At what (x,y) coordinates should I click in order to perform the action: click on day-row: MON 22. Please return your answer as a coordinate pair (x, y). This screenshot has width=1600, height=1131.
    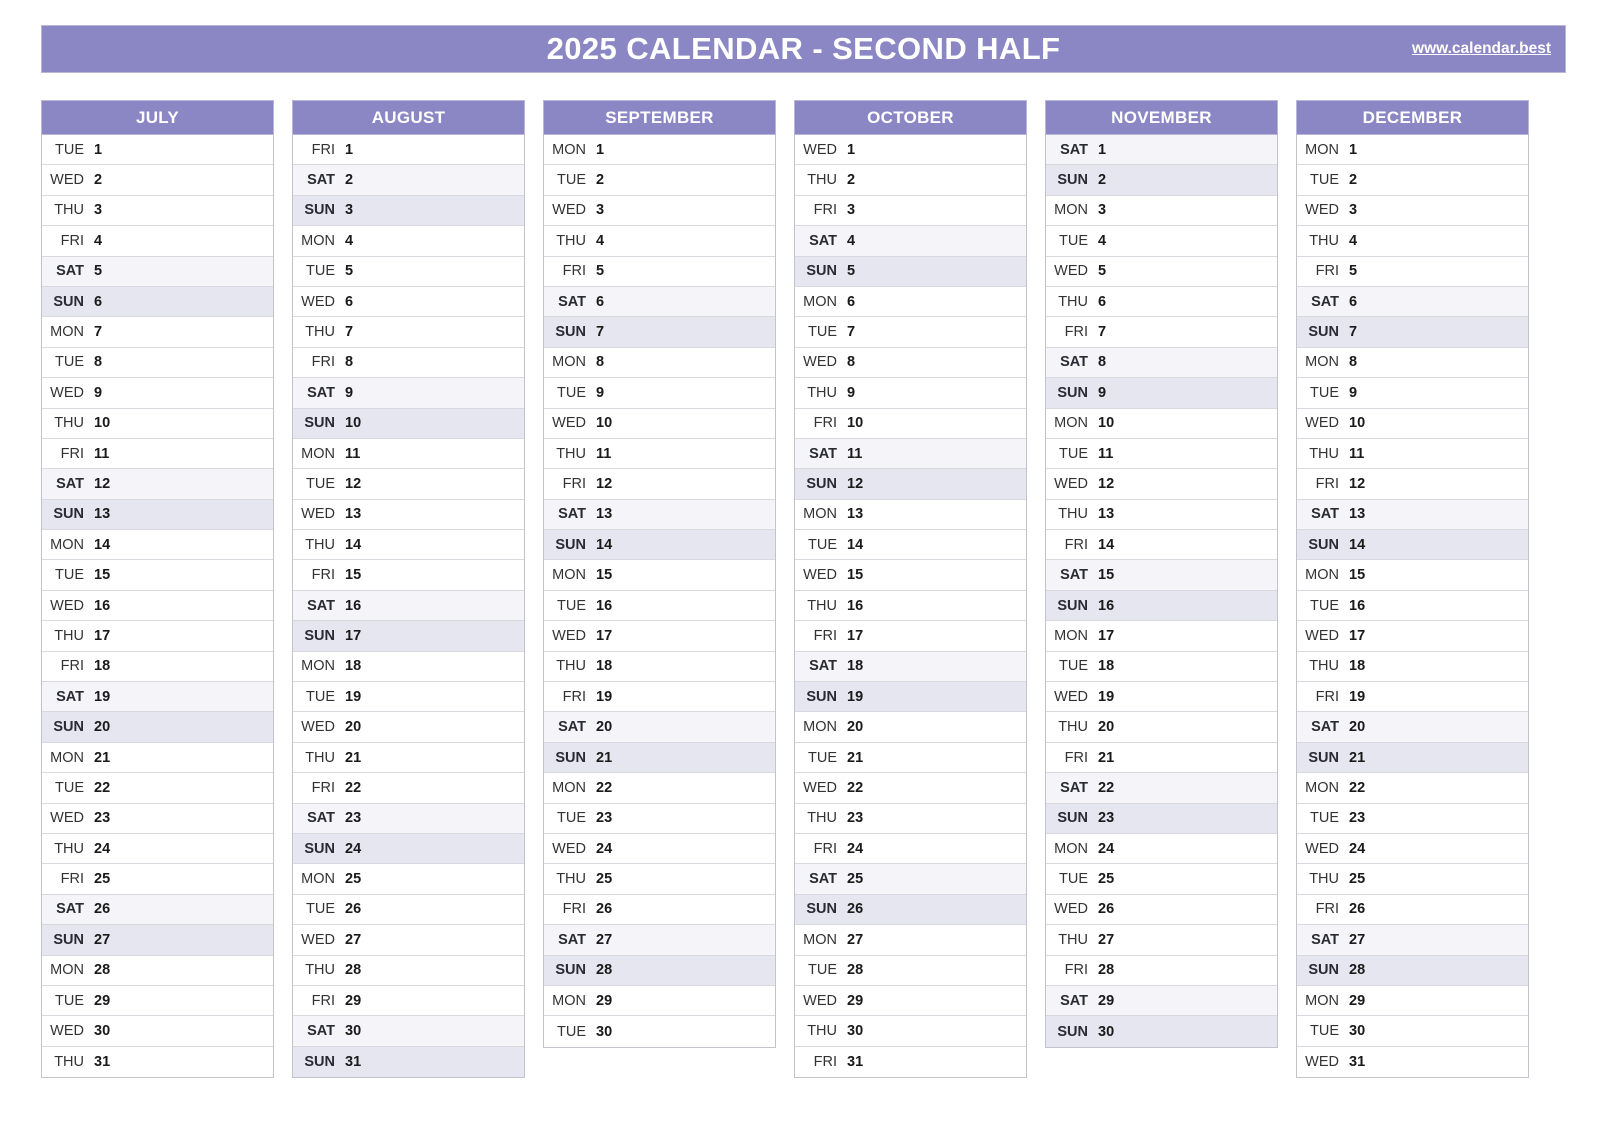
    Looking at the image, I should click on (1412, 788).